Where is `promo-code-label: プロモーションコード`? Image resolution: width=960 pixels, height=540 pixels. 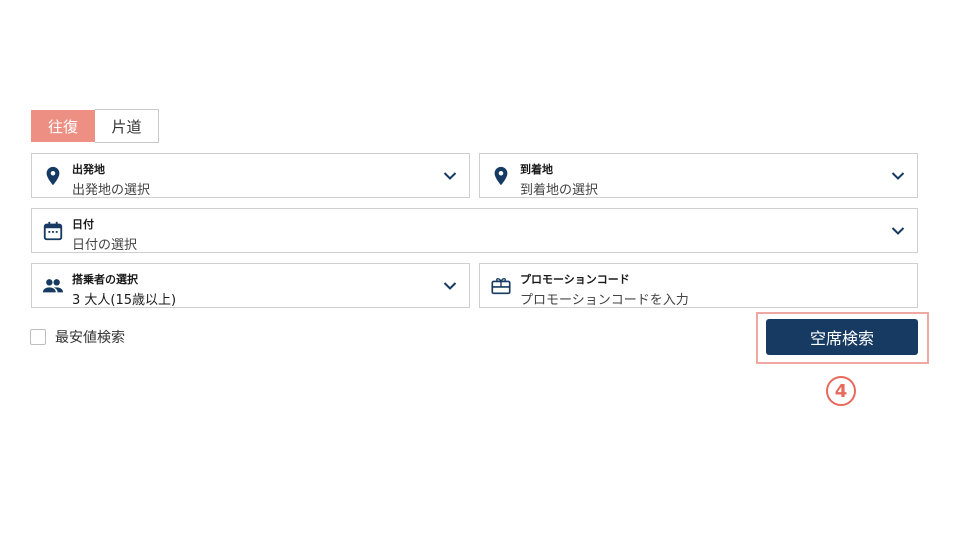
promo-code-label: プロモーションコード is located at coordinates (575, 279).